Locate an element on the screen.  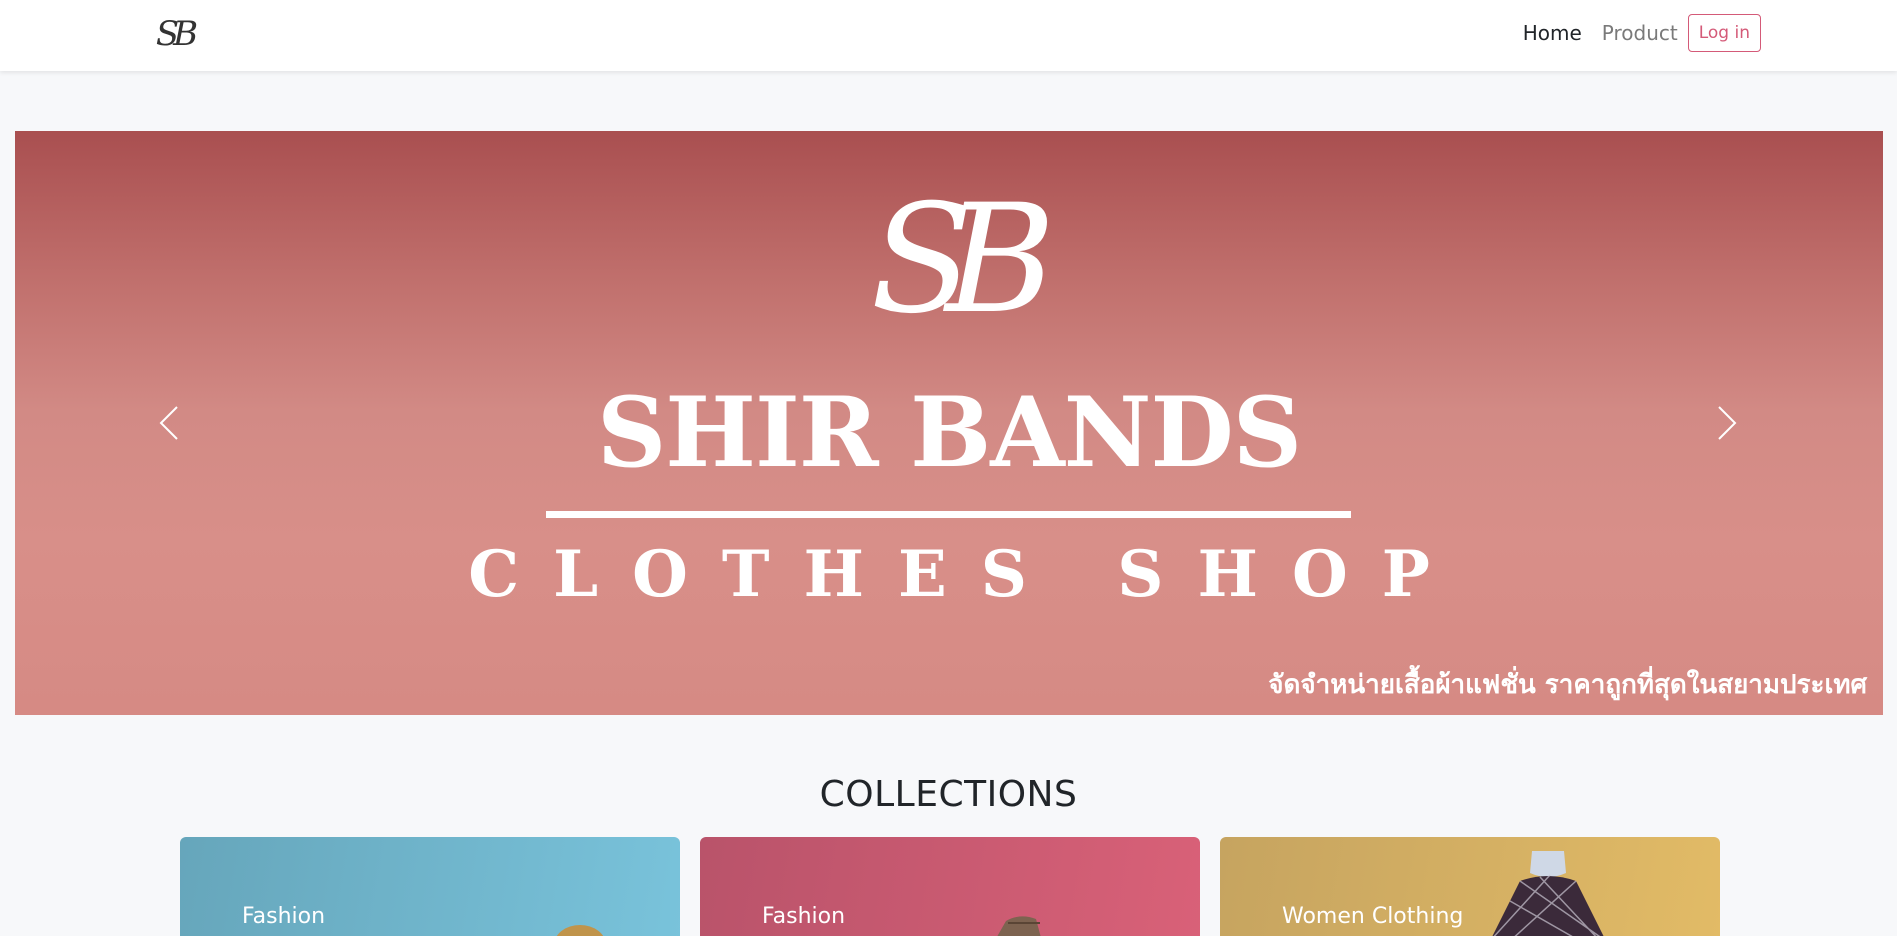
brand-logo: SB is located at coordinates (174, 34).